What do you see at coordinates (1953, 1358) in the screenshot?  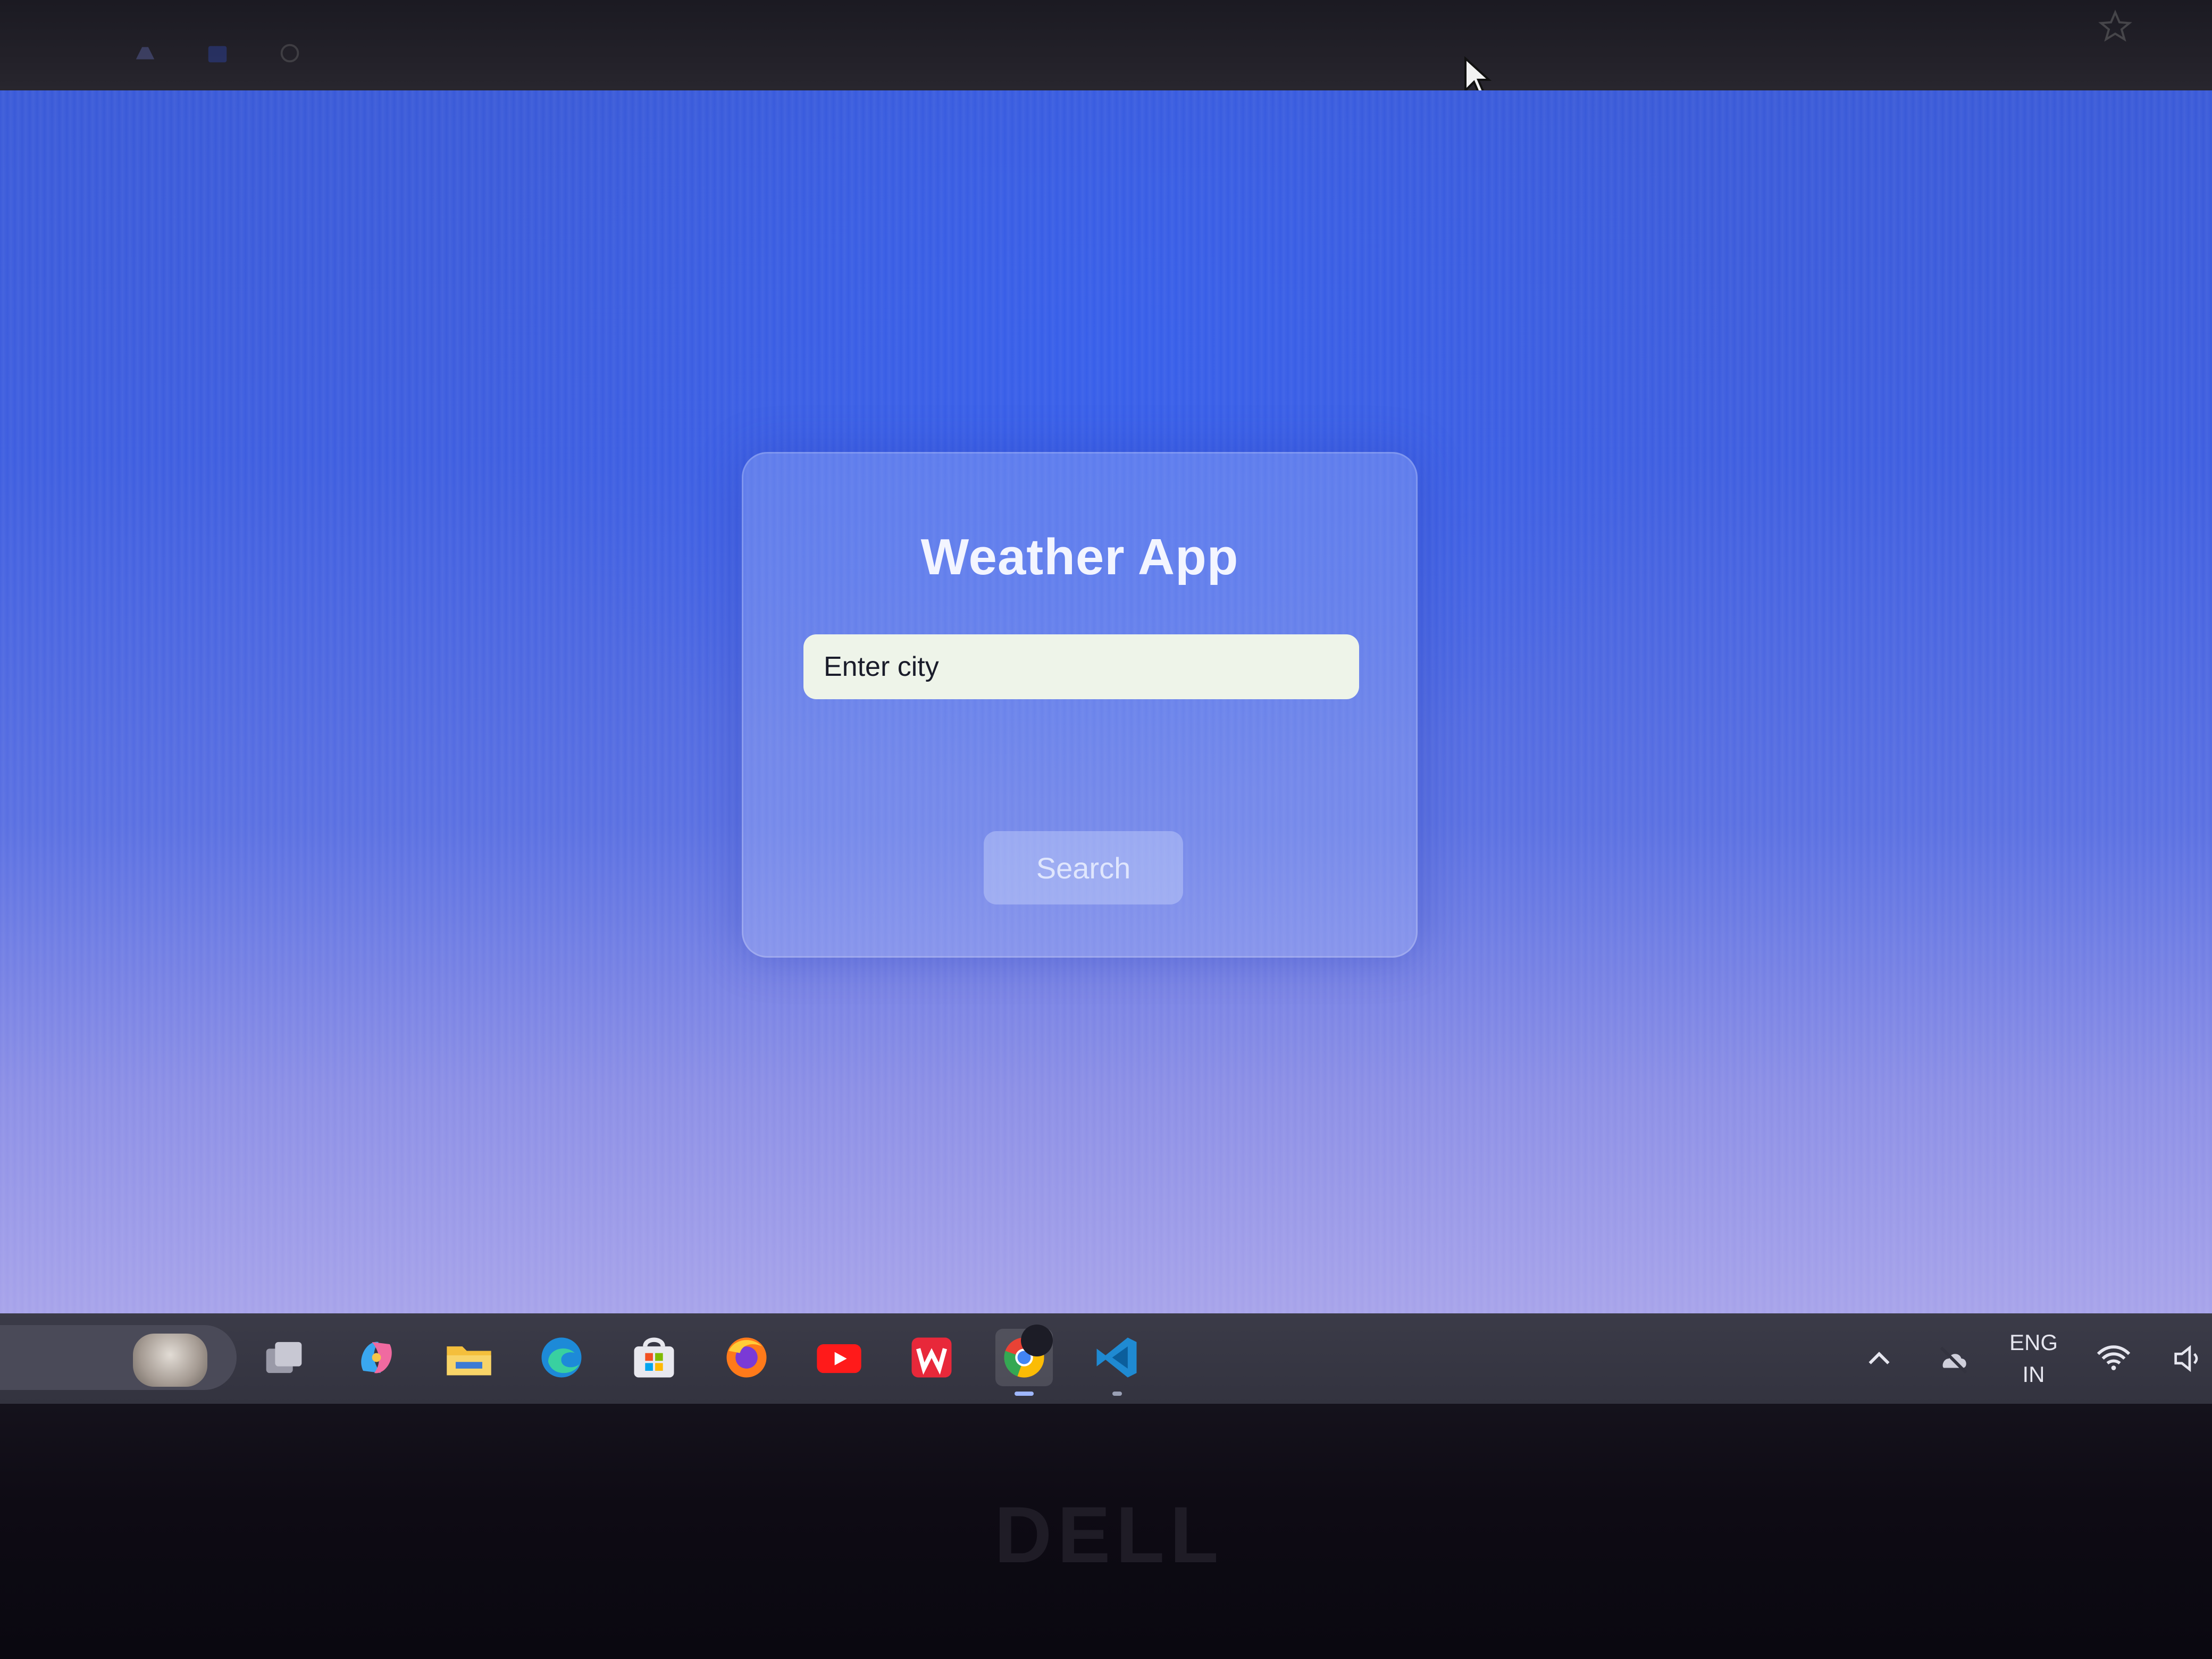 I see `cloud-off-icon` at bounding box center [1953, 1358].